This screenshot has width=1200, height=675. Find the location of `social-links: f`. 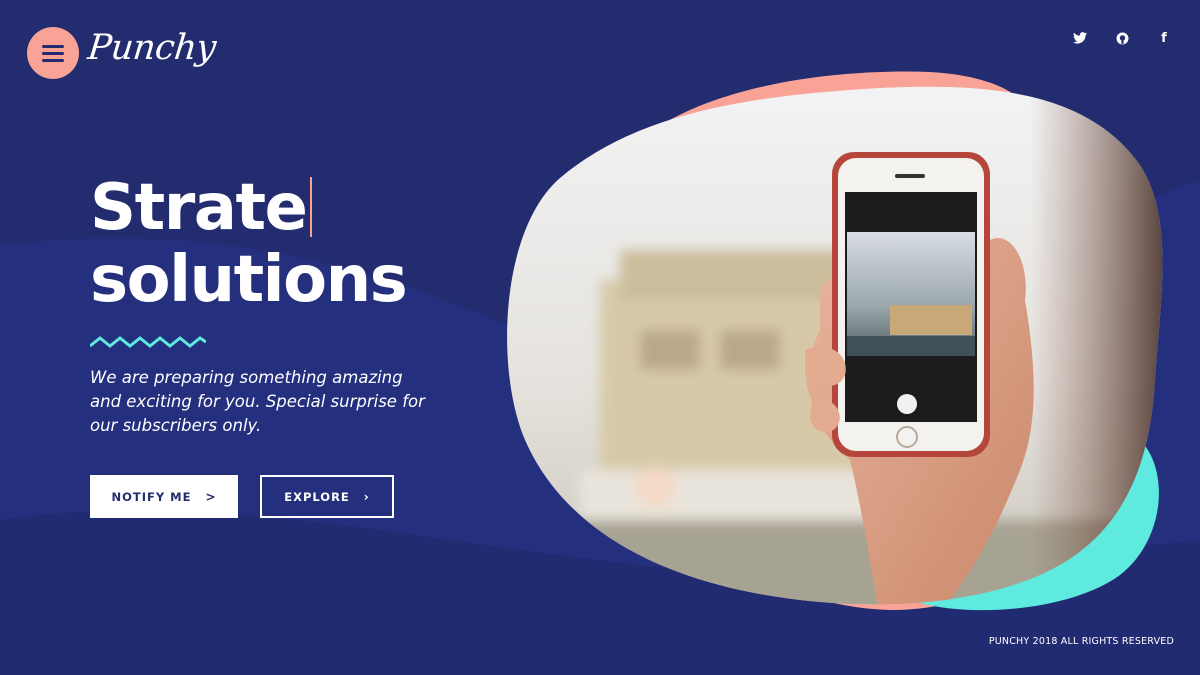

social-links: f is located at coordinates (1122, 38).